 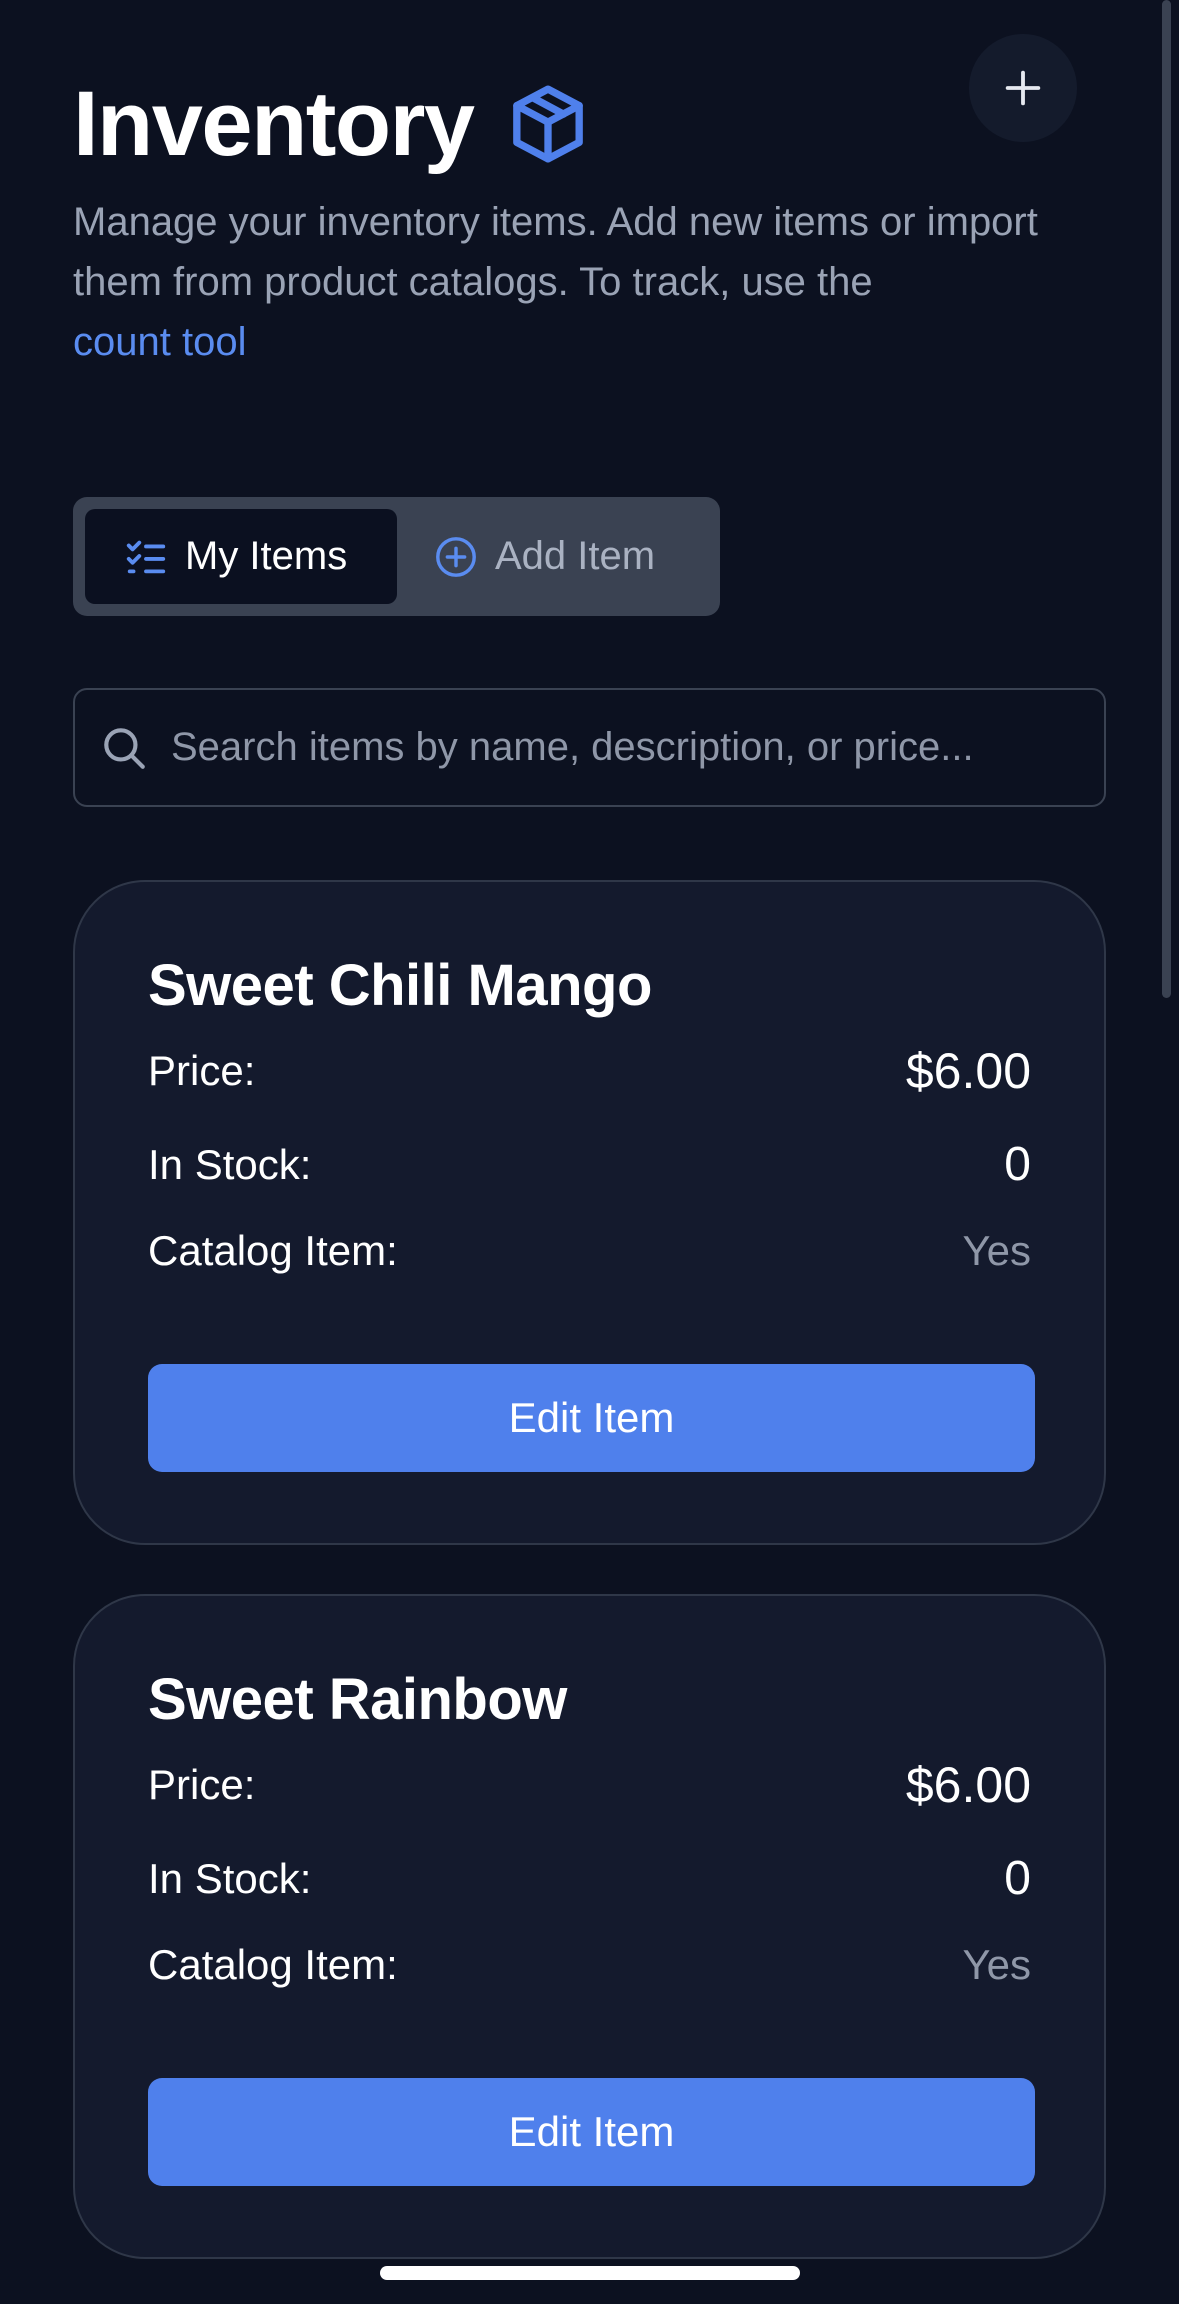 I want to click on tab-switcher: My Items Add Item, so click(x=396, y=556).